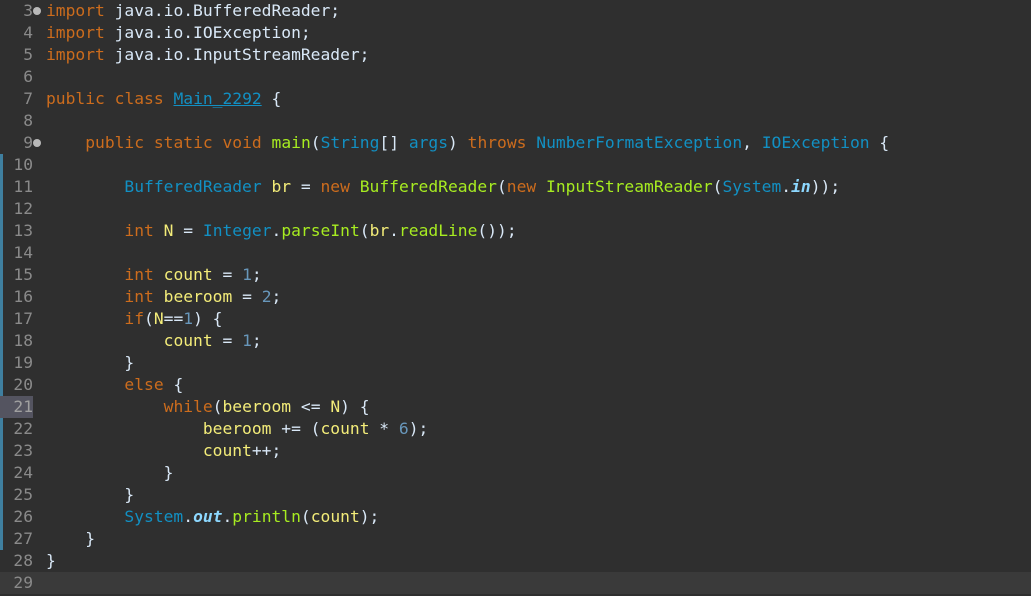 The width and height of the screenshot is (1031, 596). Describe the element at coordinates (515, 517) in the screenshot. I see `code-line: 26 System.out.println(count);` at that location.